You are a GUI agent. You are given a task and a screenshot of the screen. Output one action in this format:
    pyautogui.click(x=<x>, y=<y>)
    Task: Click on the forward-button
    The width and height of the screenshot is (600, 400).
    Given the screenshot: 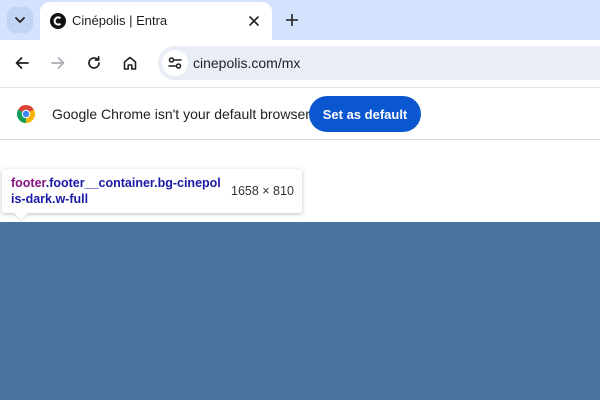 What is the action you would take?
    pyautogui.click(x=58, y=63)
    